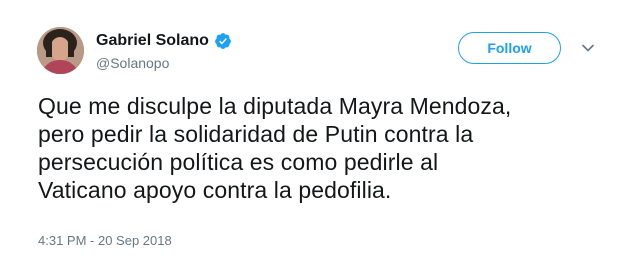 This screenshot has width=620, height=257. Describe the element at coordinates (105, 240) in the screenshot. I see `tweet-timestamp: 4:31 PM - 20 Sep 2018` at that location.